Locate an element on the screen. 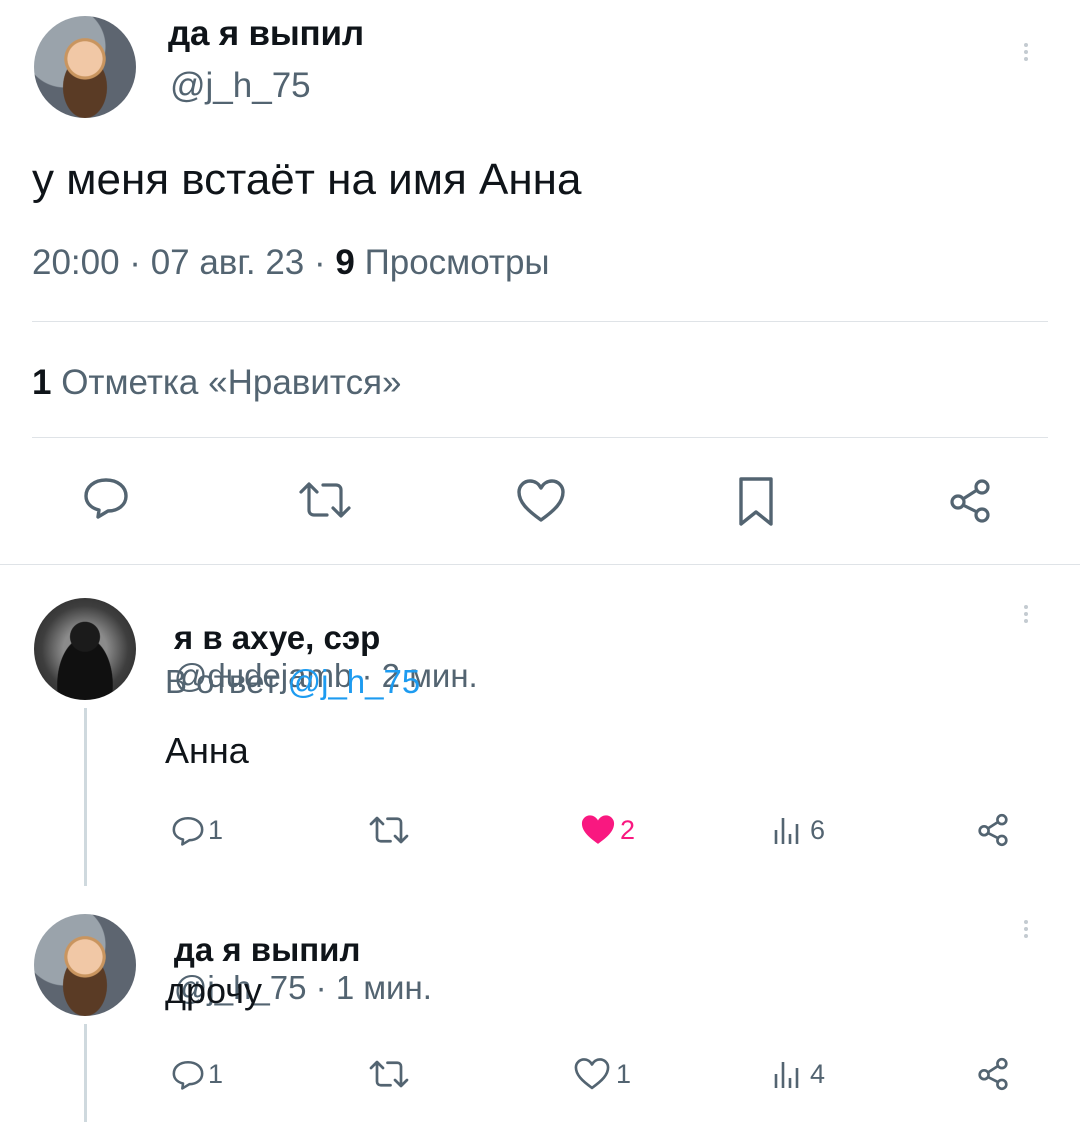  views-label: Просмотры is located at coordinates (452, 262).